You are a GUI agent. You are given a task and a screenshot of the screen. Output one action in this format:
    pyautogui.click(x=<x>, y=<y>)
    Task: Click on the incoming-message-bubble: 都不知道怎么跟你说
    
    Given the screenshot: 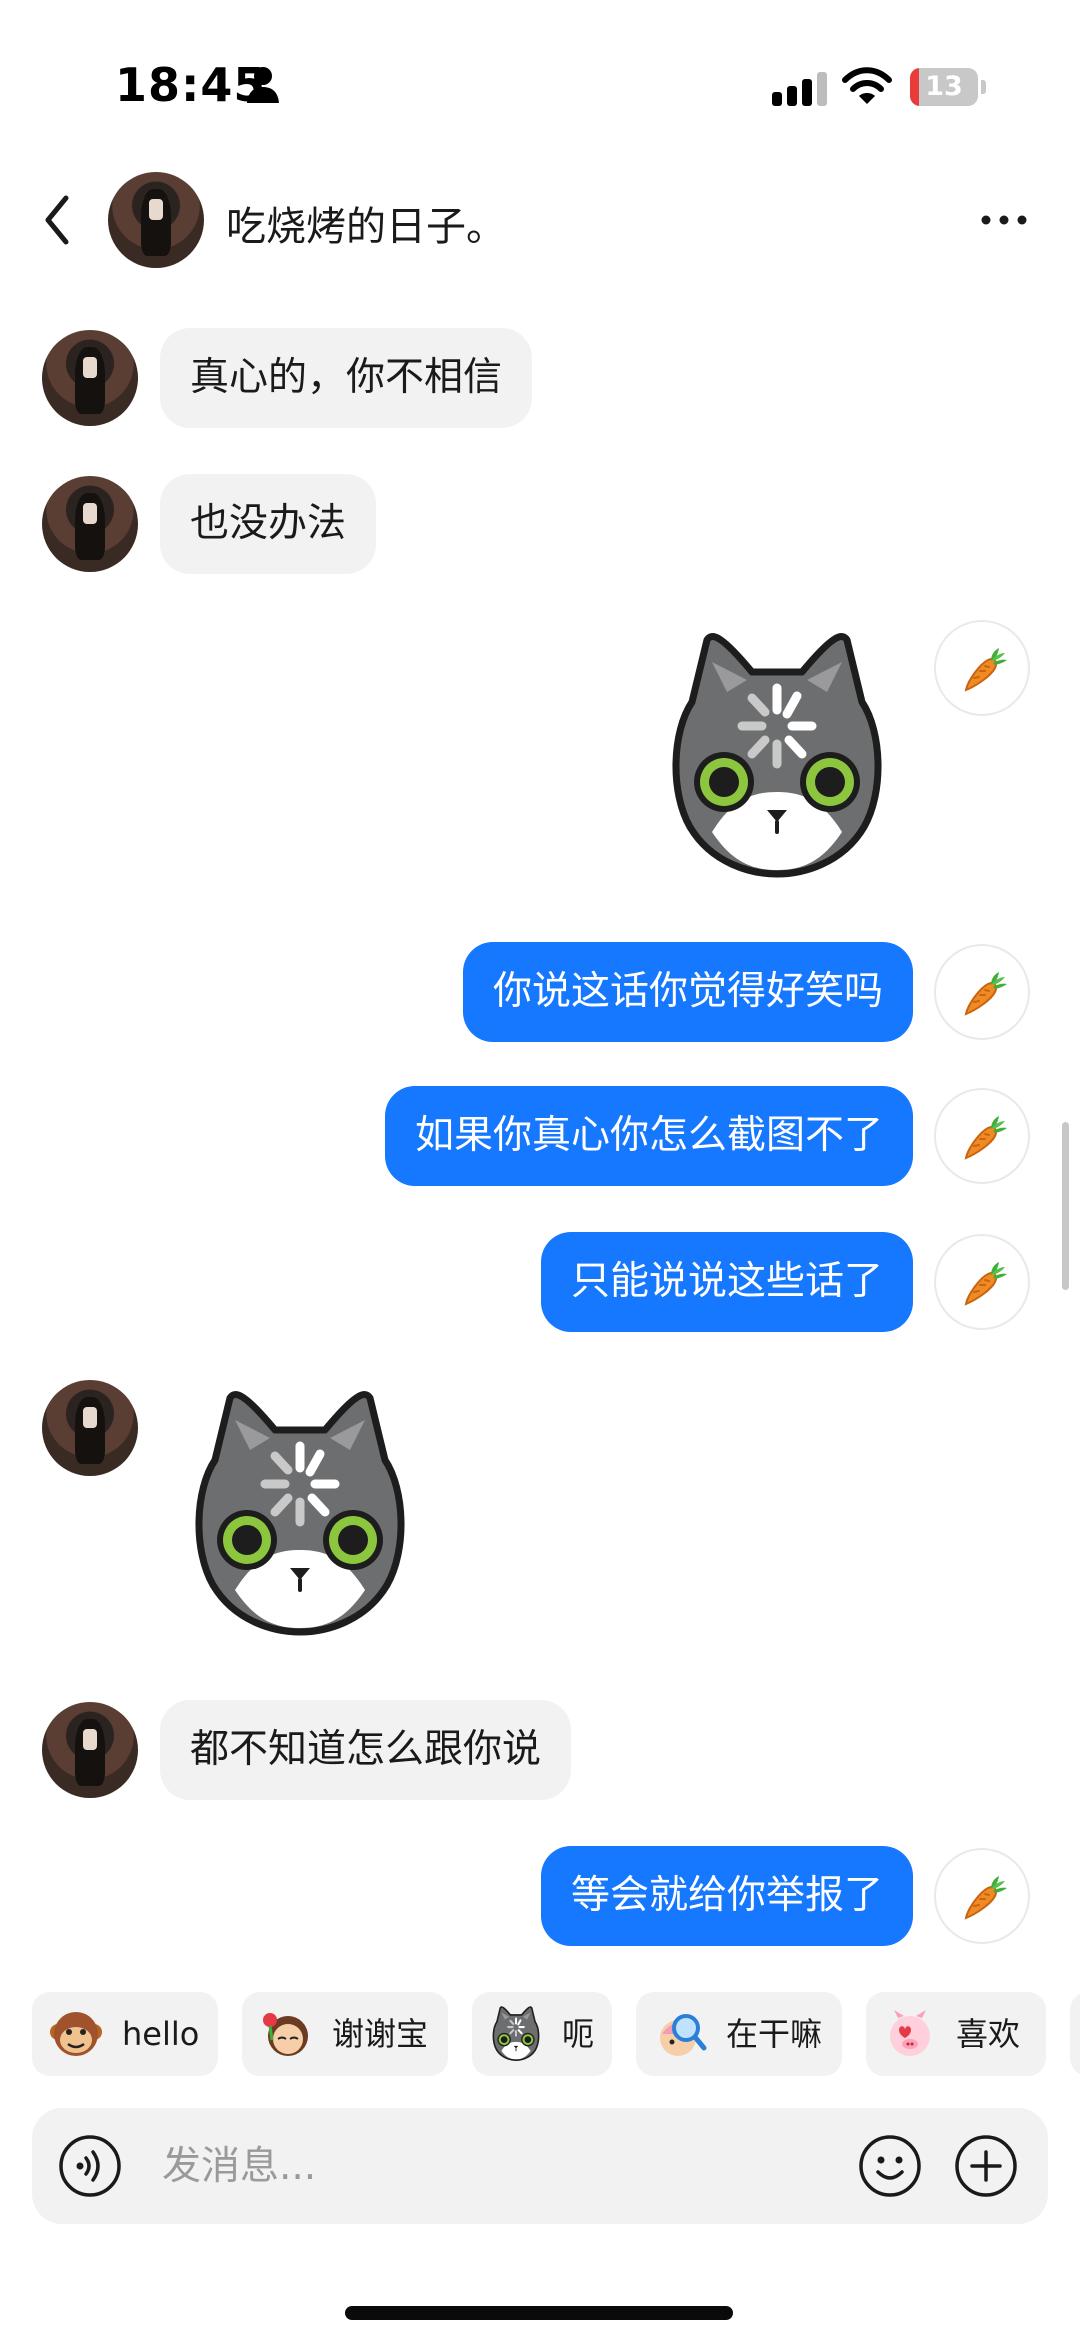 What is the action you would take?
    pyautogui.click(x=366, y=1750)
    